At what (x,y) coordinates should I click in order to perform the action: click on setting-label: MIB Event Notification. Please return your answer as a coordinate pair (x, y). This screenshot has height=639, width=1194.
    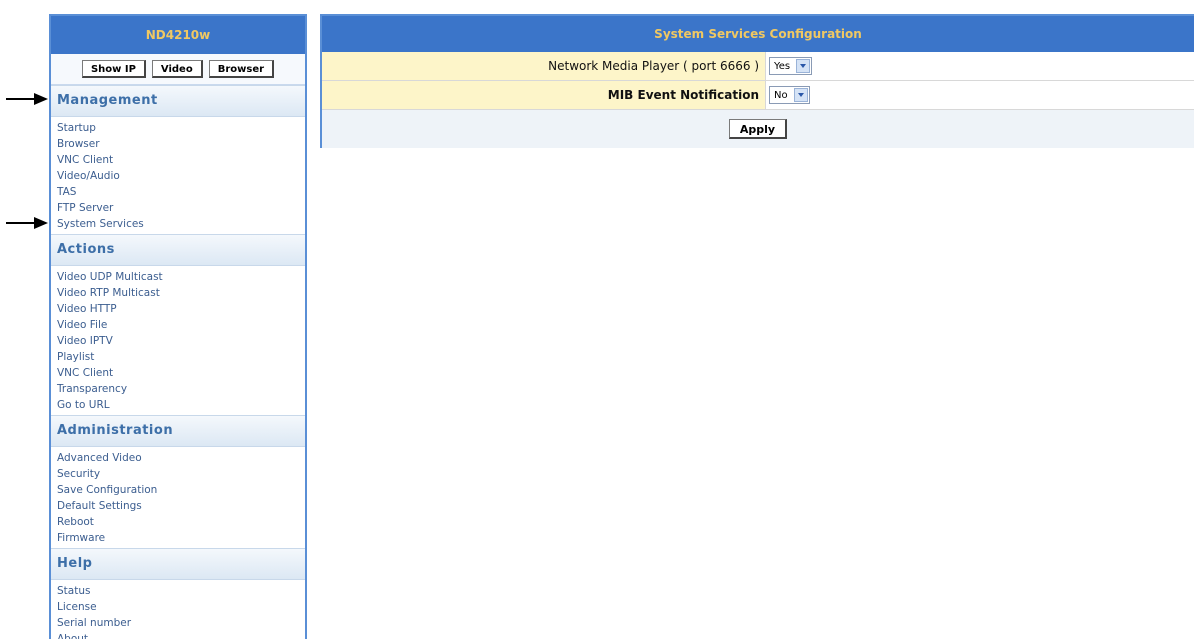
    Looking at the image, I should click on (544, 95).